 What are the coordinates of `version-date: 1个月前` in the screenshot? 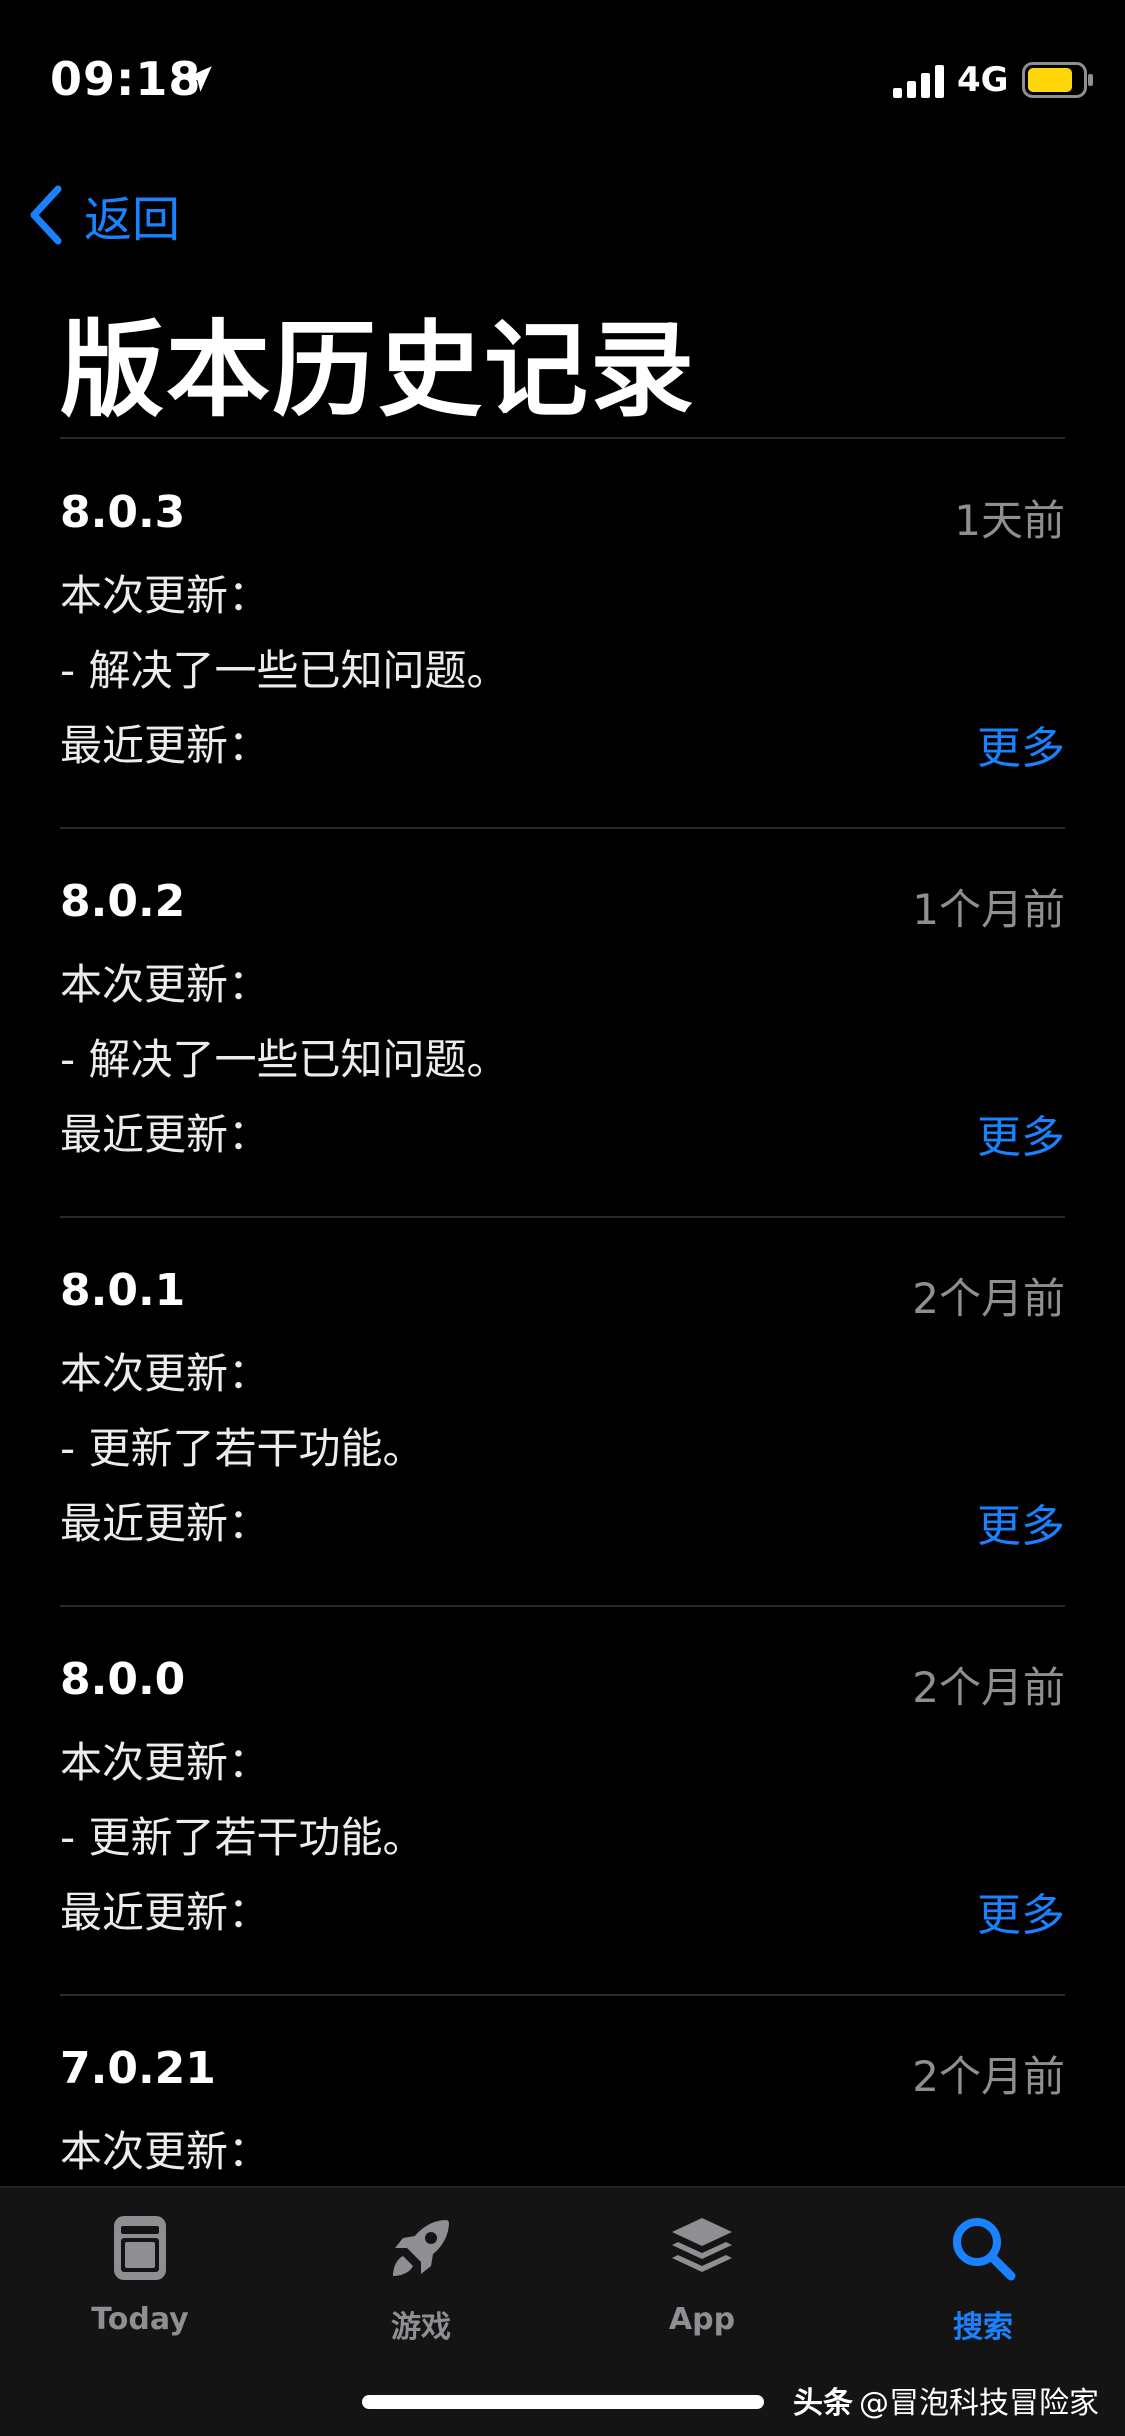 It's located at (988, 909).